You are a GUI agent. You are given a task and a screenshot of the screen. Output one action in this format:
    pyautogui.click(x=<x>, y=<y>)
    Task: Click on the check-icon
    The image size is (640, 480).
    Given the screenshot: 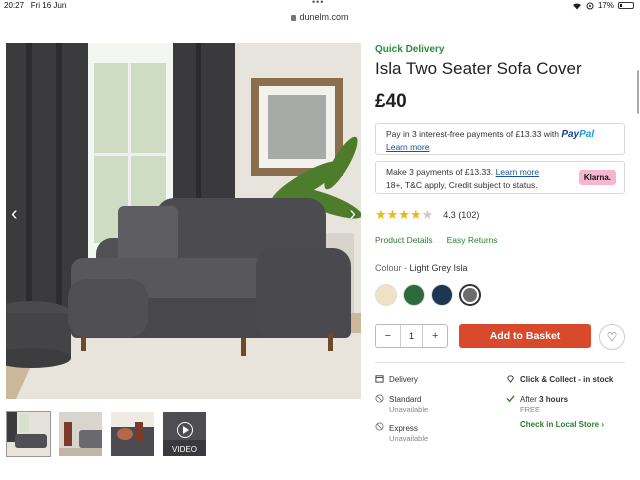 What is the action you would take?
    pyautogui.click(x=510, y=399)
    